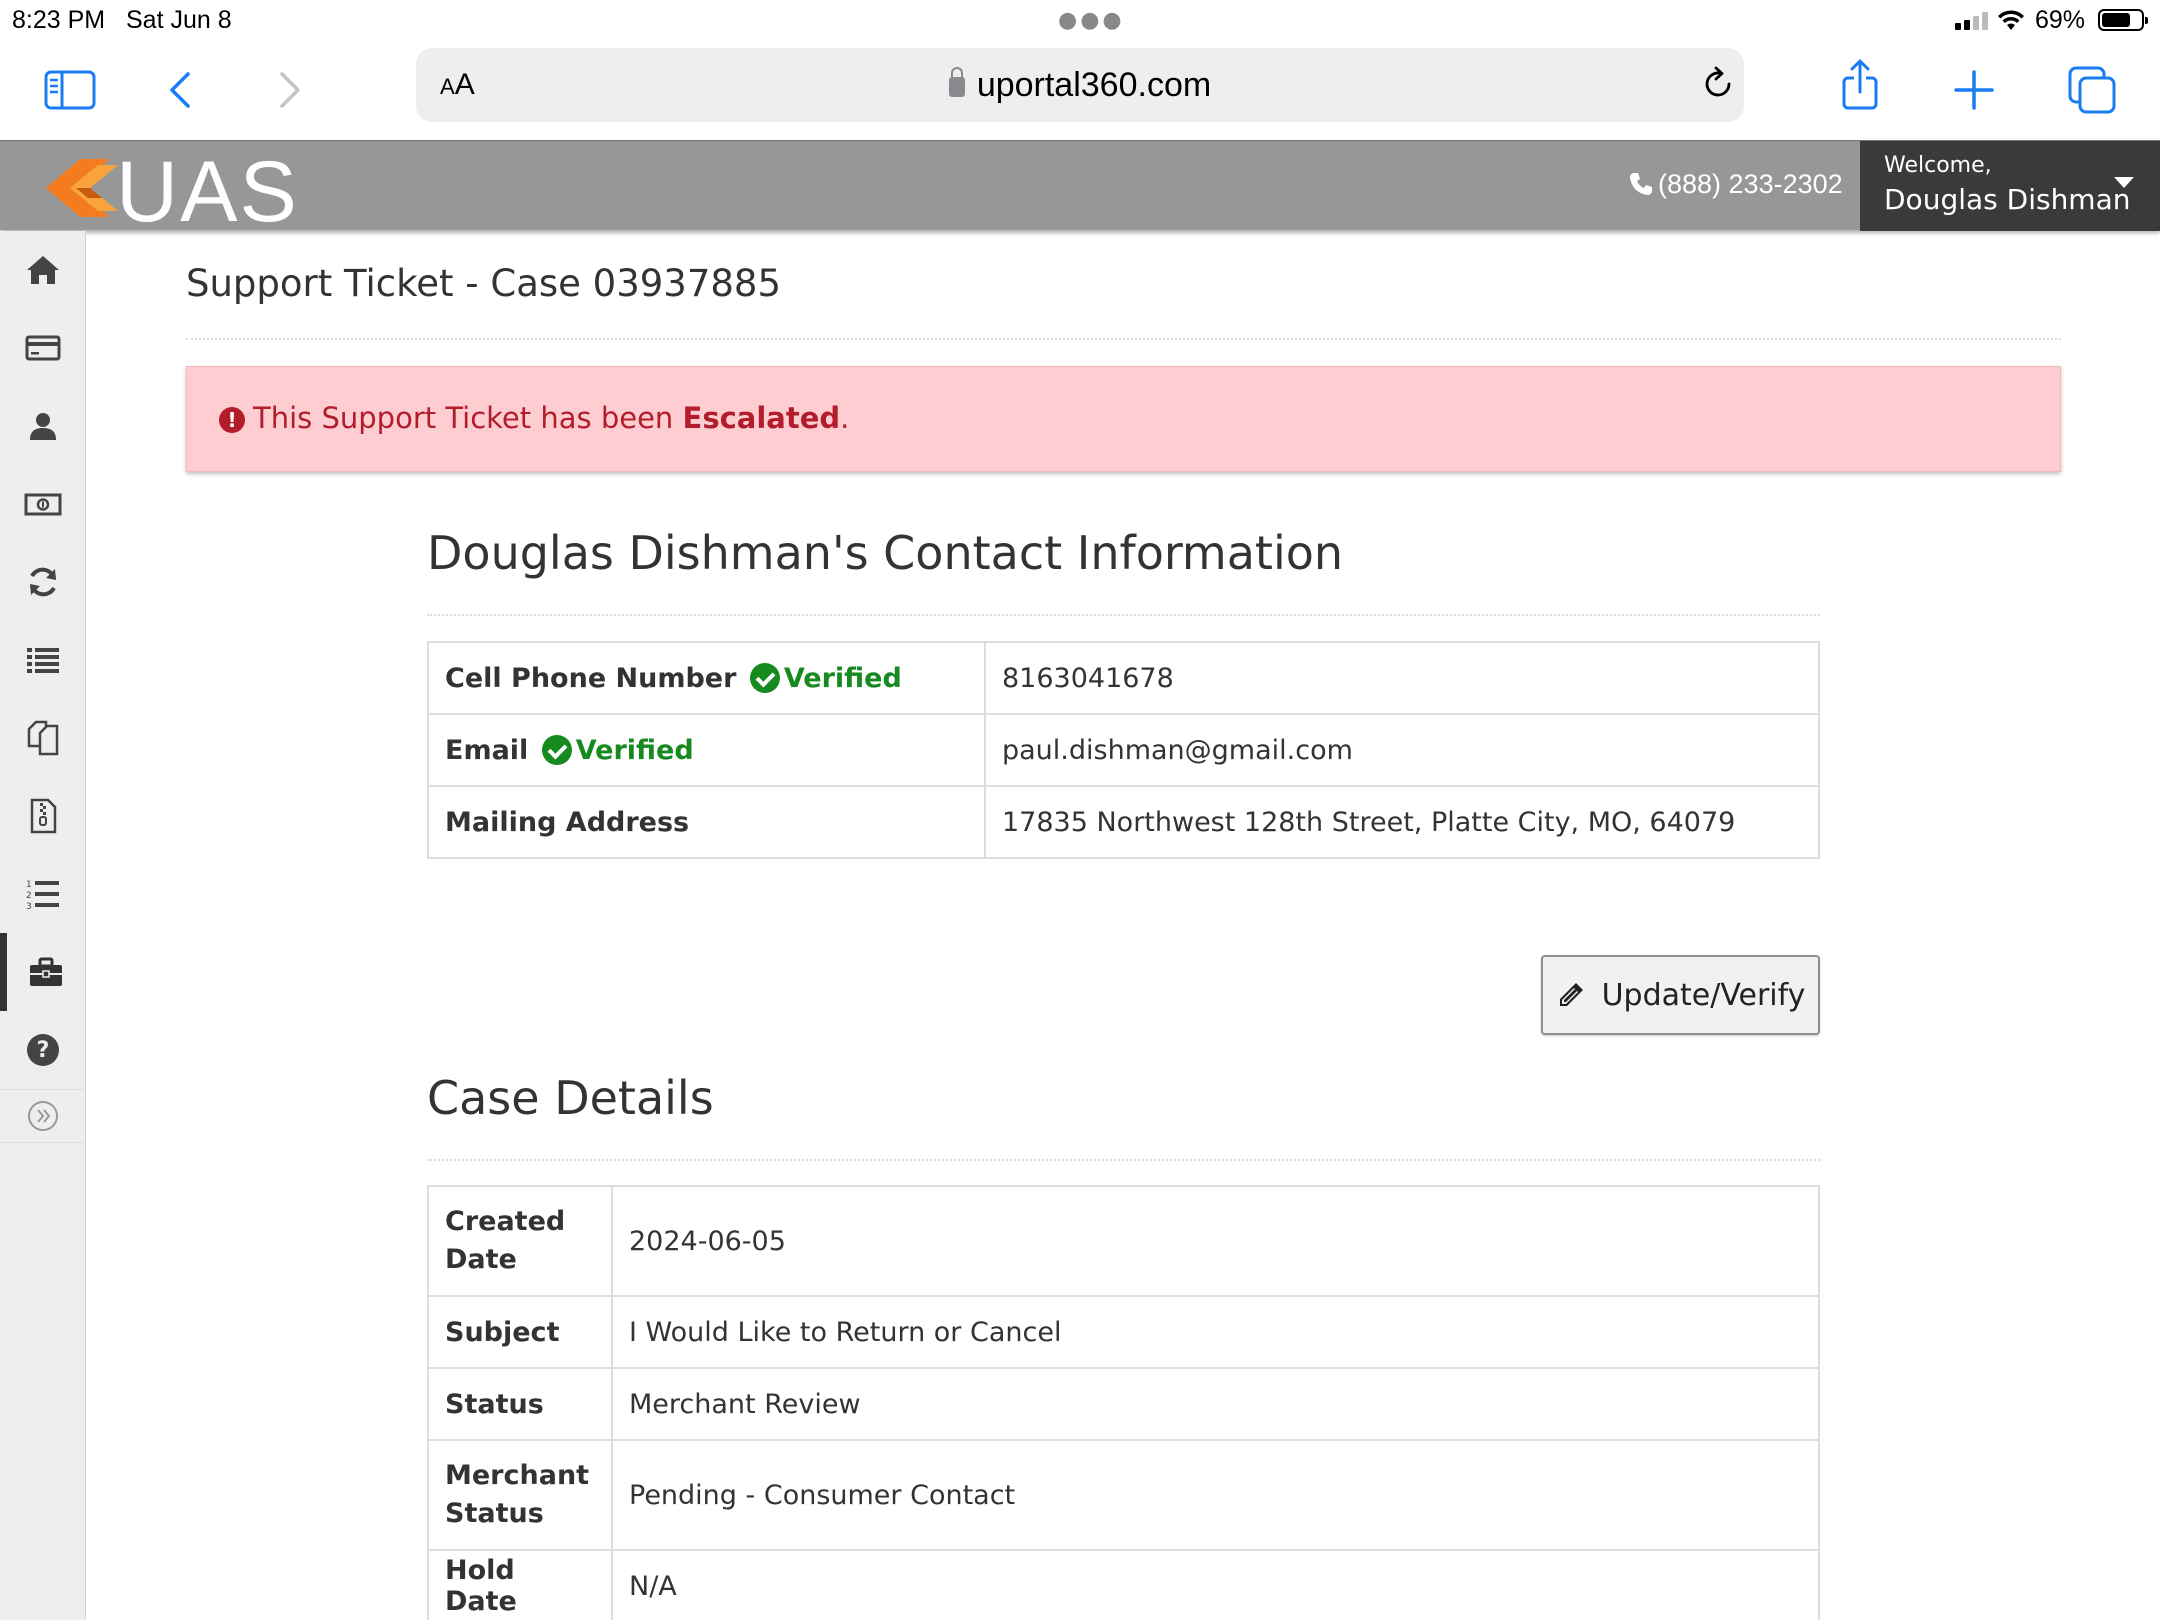 This screenshot has height=1620, width=2160. I want to click on lock-icon, so click(956, 82).